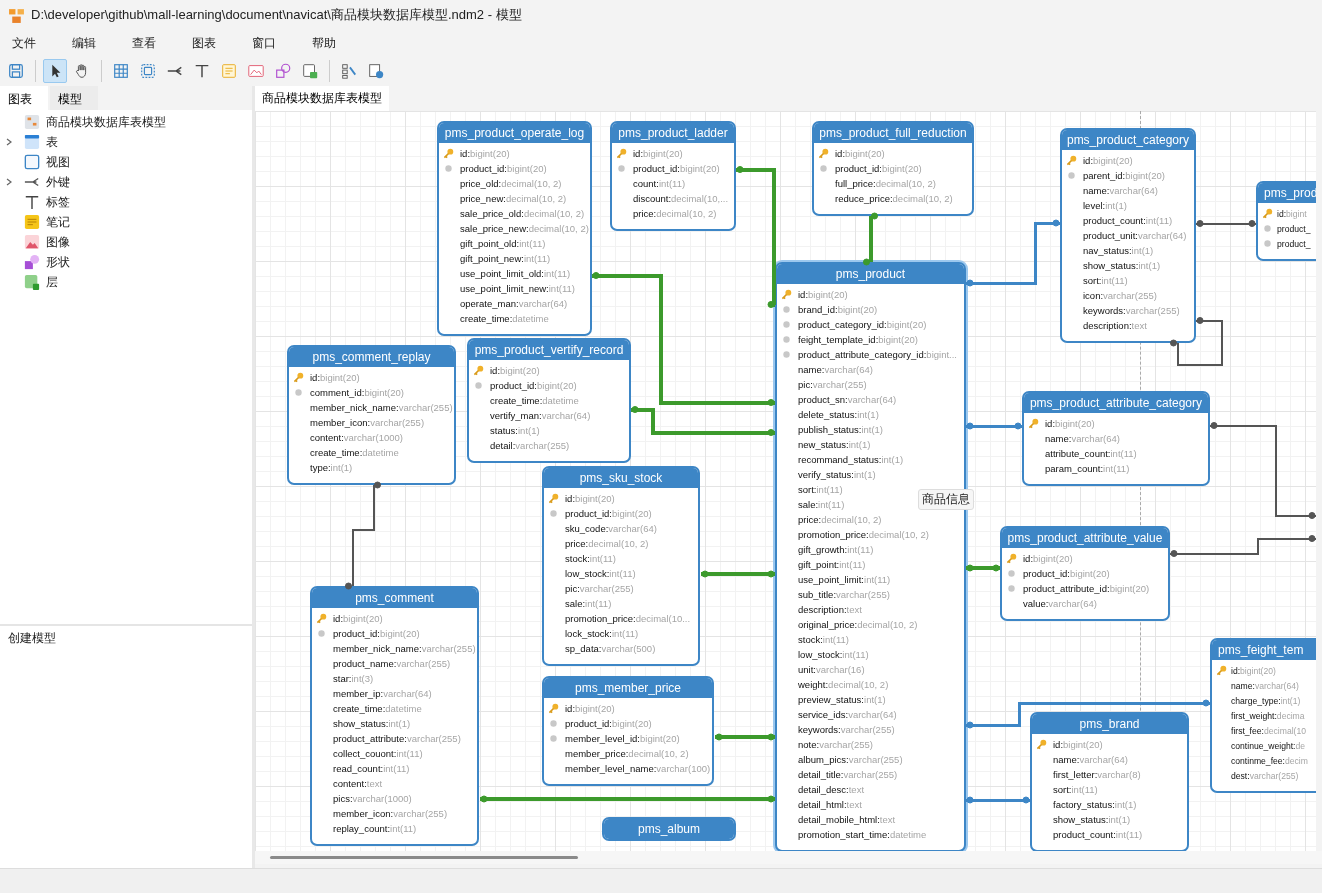 Image resolution: width=1322 pixels, height=893 pixels. Describe the element at coordinates (1287, 193) in the screenshot. I see `table-title: pms_prod` at that location.